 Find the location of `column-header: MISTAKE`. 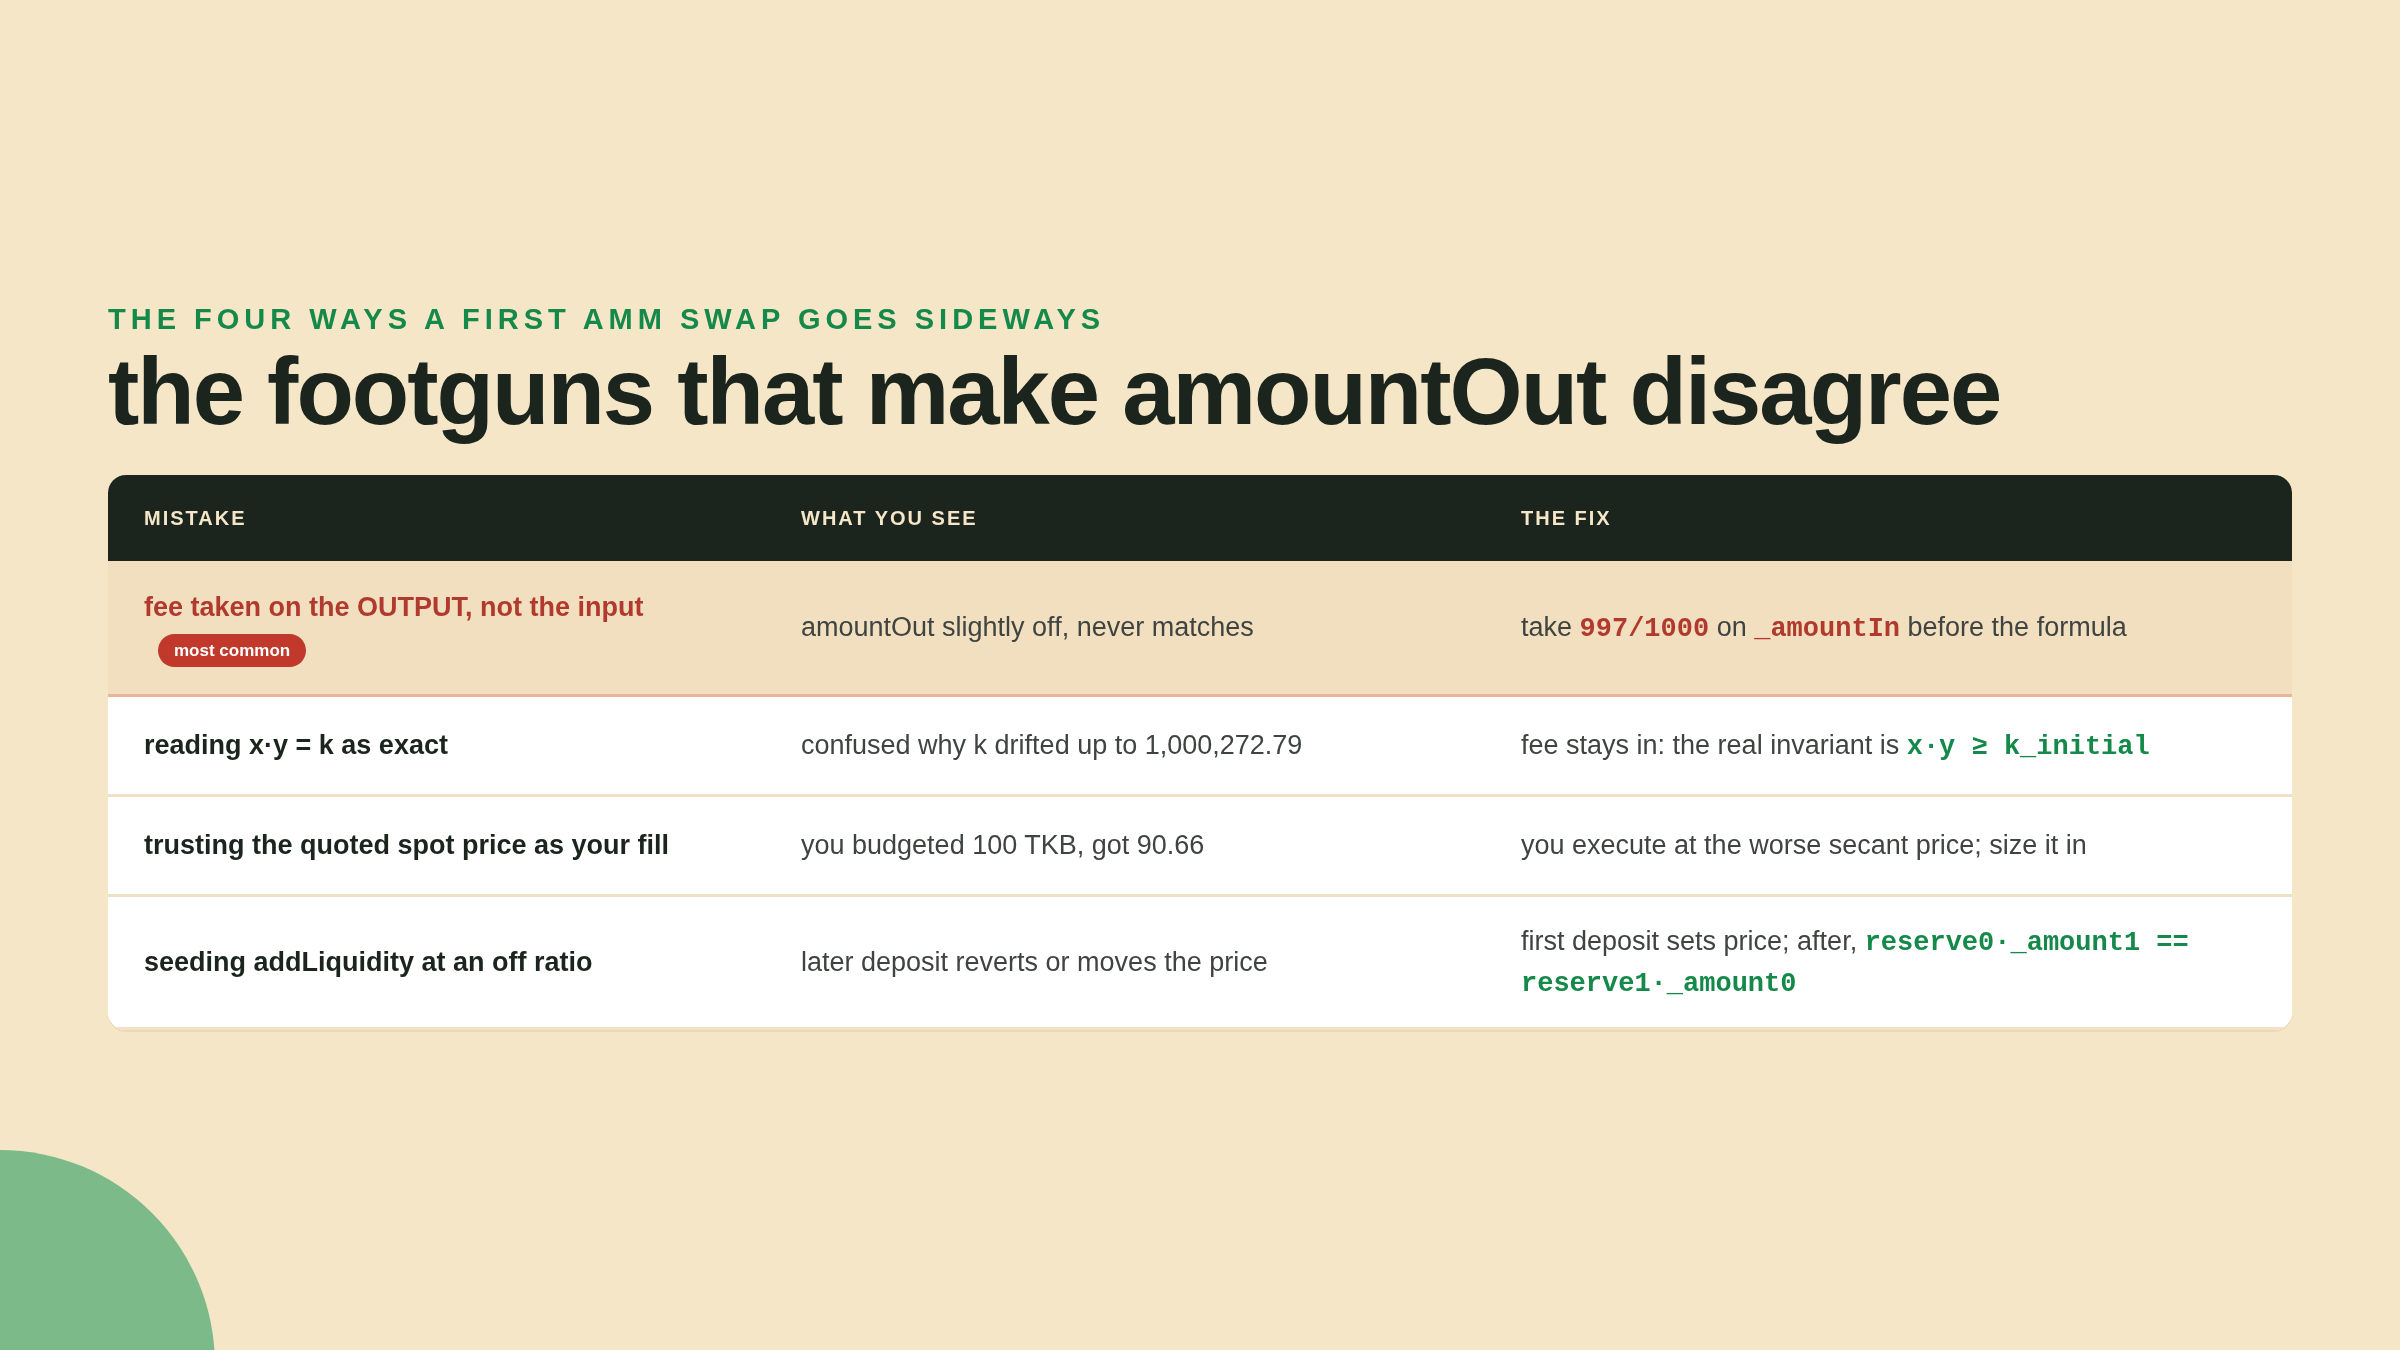

column-header: MISTAKE is located at coordinates (195, 517).